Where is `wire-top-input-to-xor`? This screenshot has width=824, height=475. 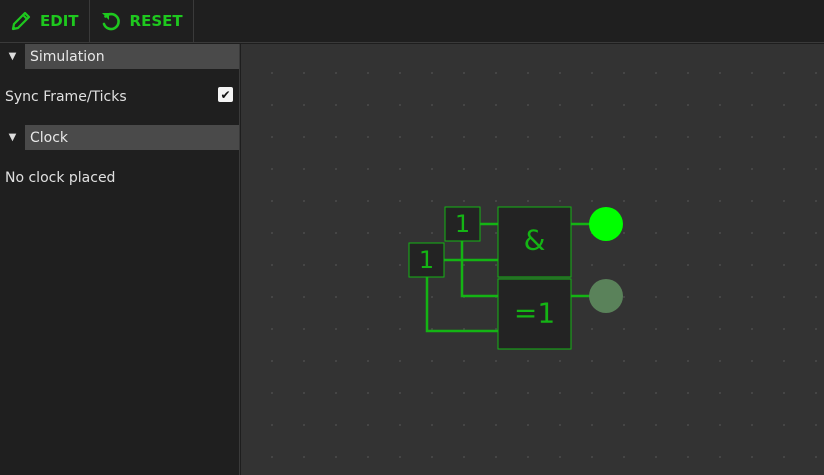
wire-top-input-to-xor is located at coordinates (479, 269).